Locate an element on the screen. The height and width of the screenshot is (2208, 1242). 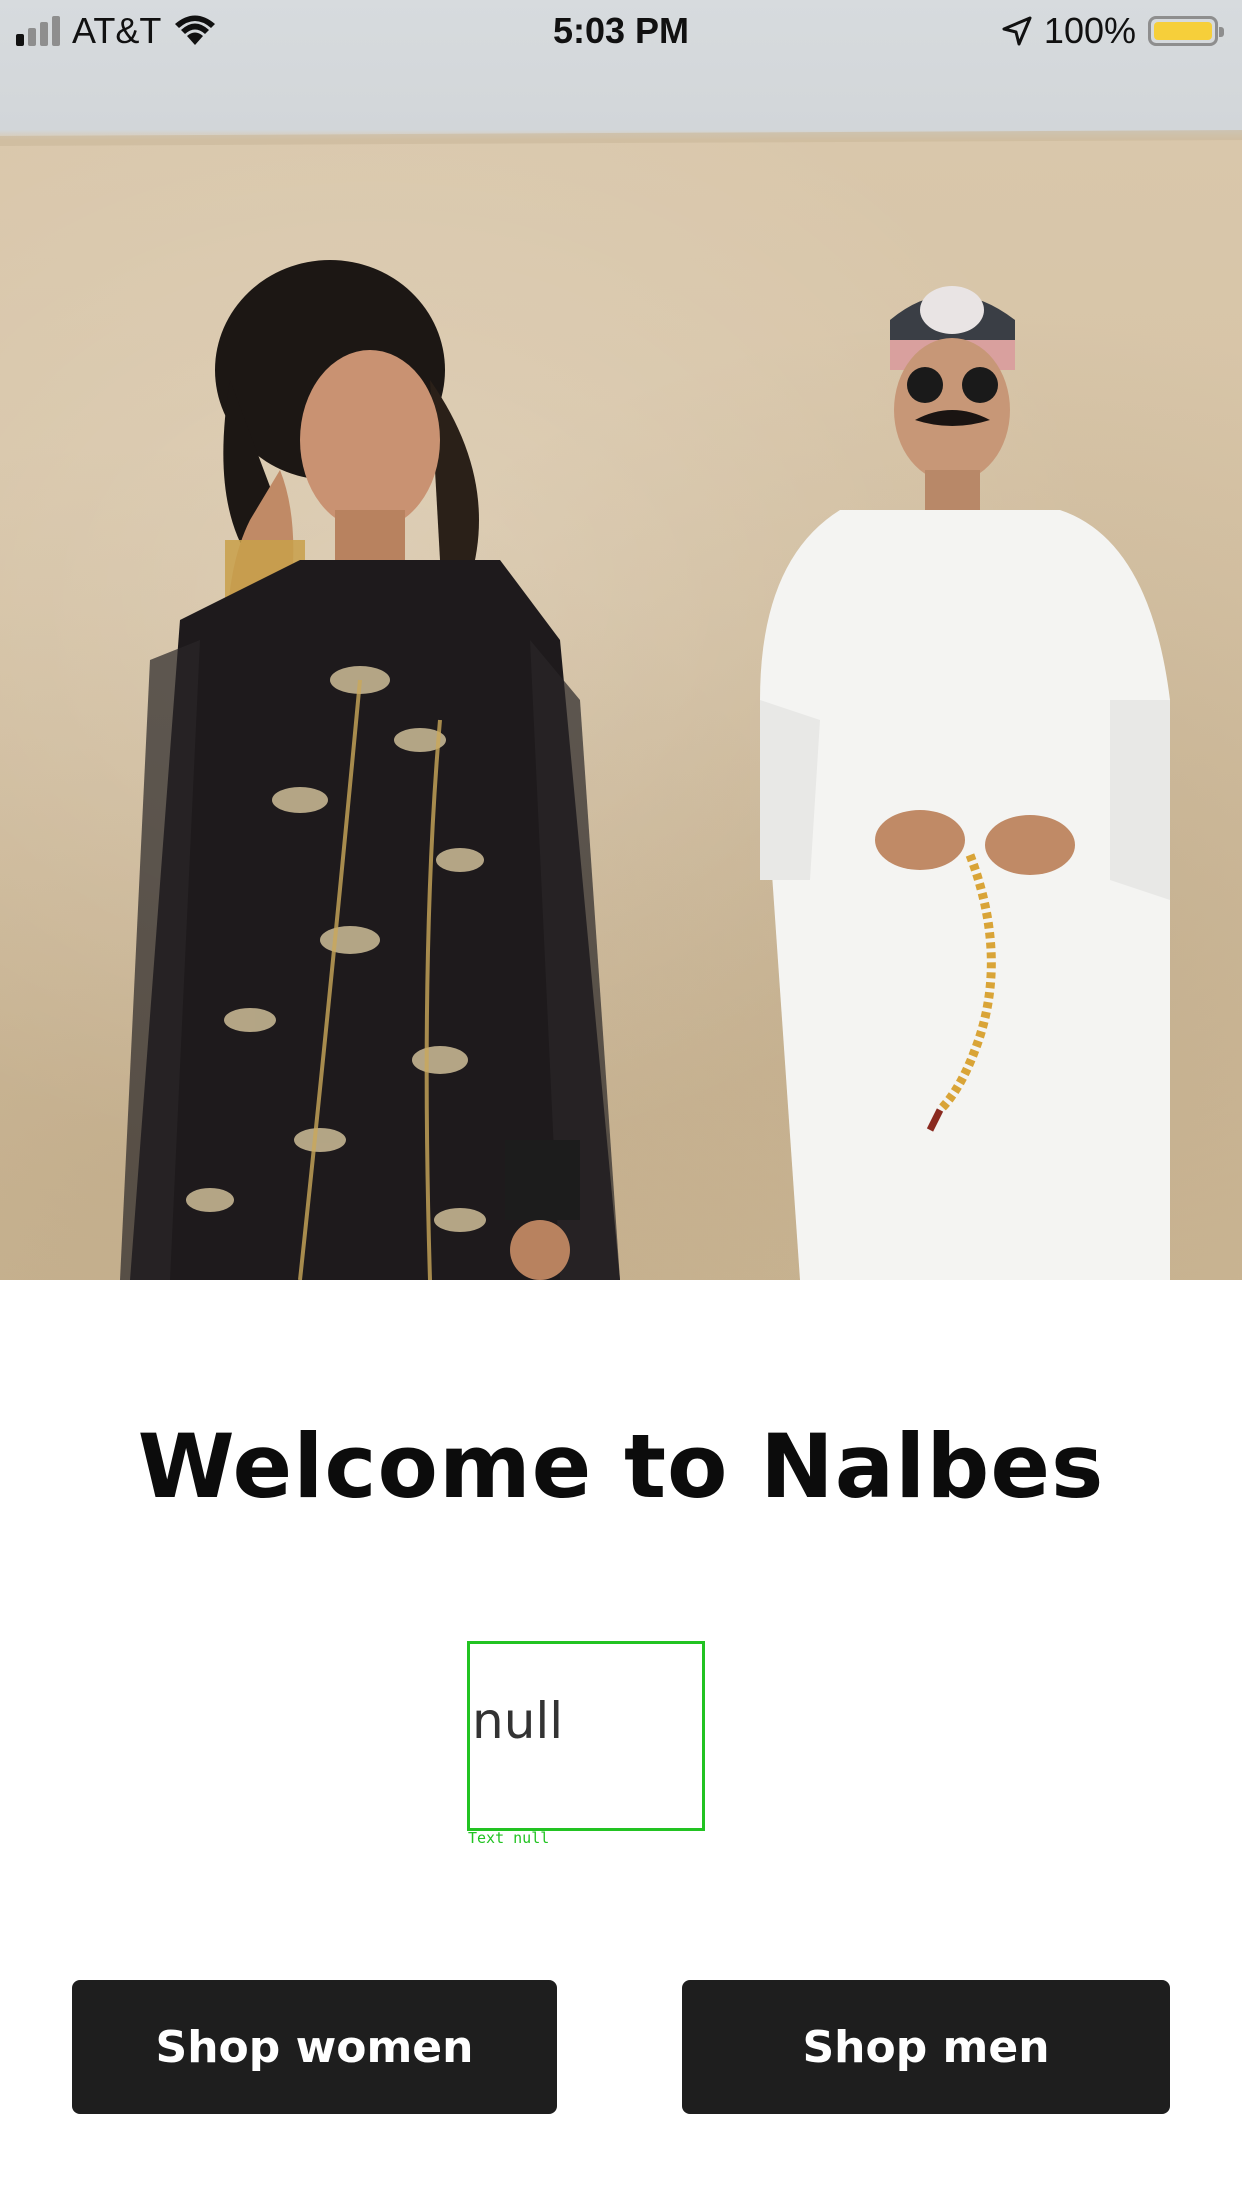
status-bar: AT&T 5:03 PM 100% is located at coordinates (621, 31).